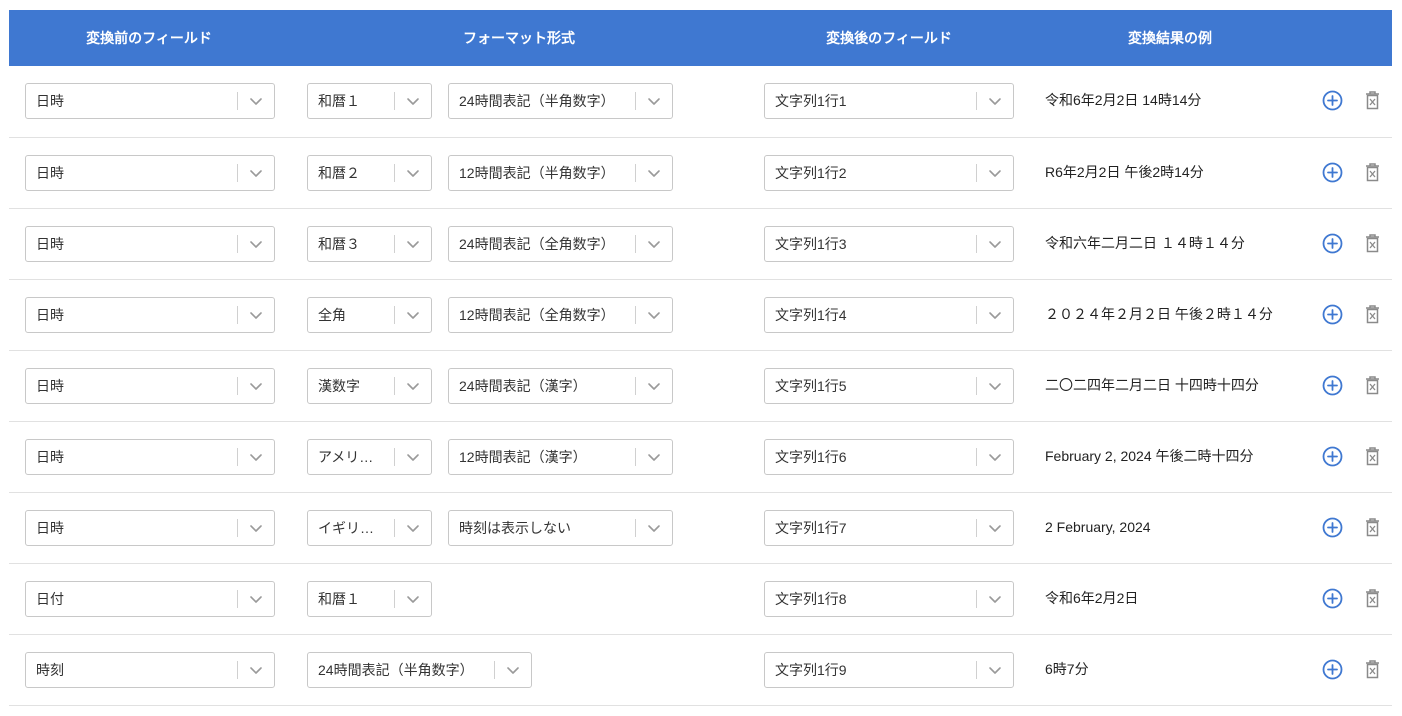  I want to click on time-format-select: 時刻は表示しない, so click(560, 528).